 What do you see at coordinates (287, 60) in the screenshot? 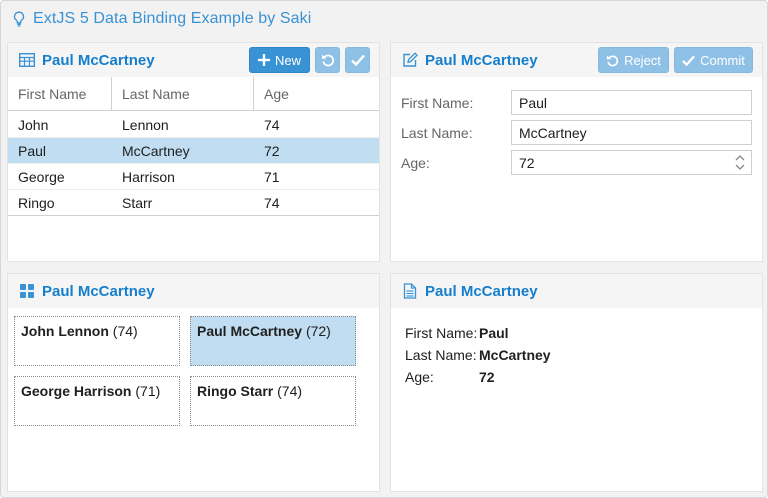
I see `new-button-label: New` at bounding box center [287, 60].